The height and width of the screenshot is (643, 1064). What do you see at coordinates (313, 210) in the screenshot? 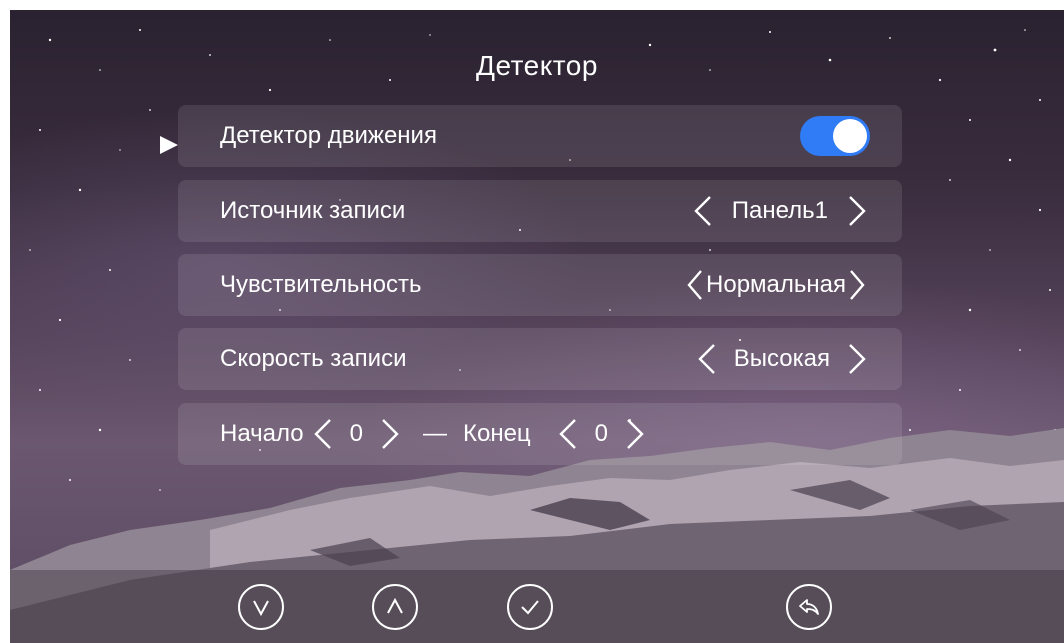
I see `menu-item-label: Источник записи` at bounding box center [313, 210].